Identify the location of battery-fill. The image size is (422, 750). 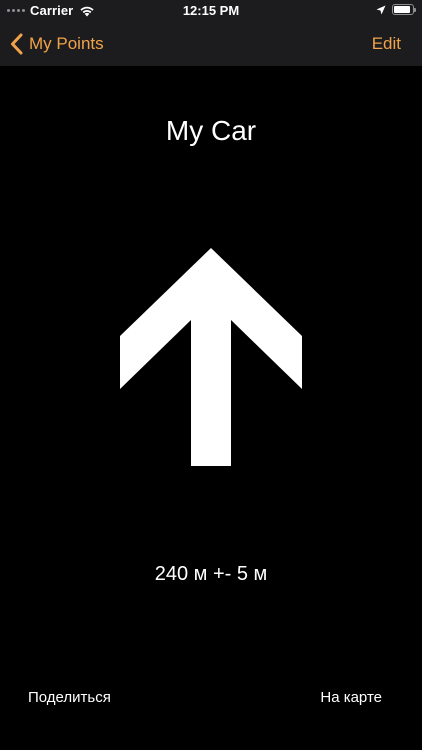
(402, 9).